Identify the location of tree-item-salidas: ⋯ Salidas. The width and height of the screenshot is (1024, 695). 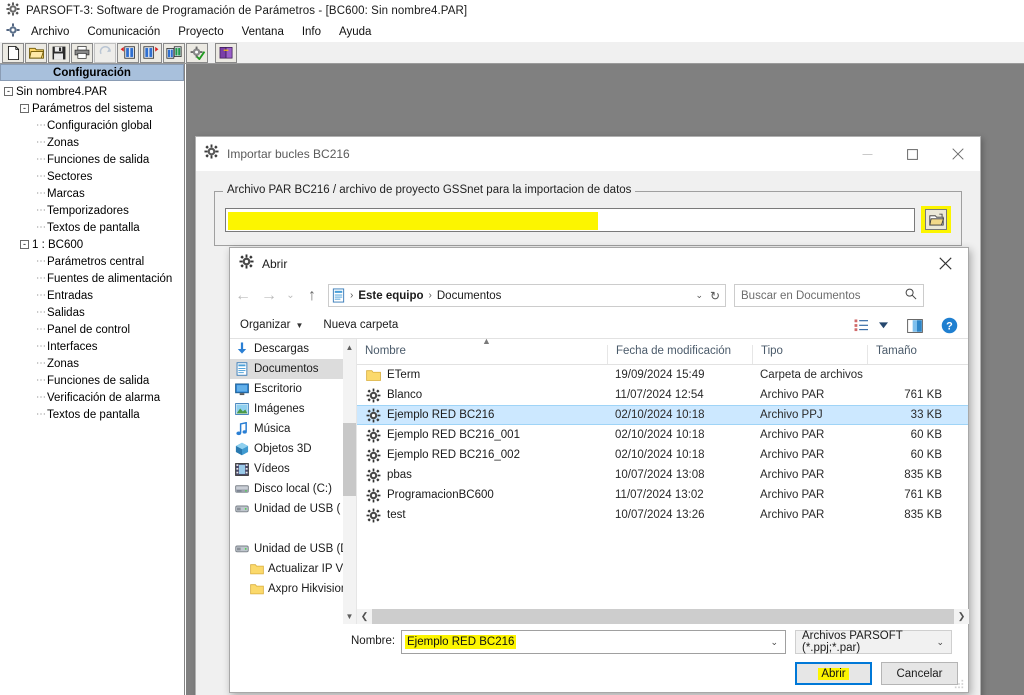
(92, 312).